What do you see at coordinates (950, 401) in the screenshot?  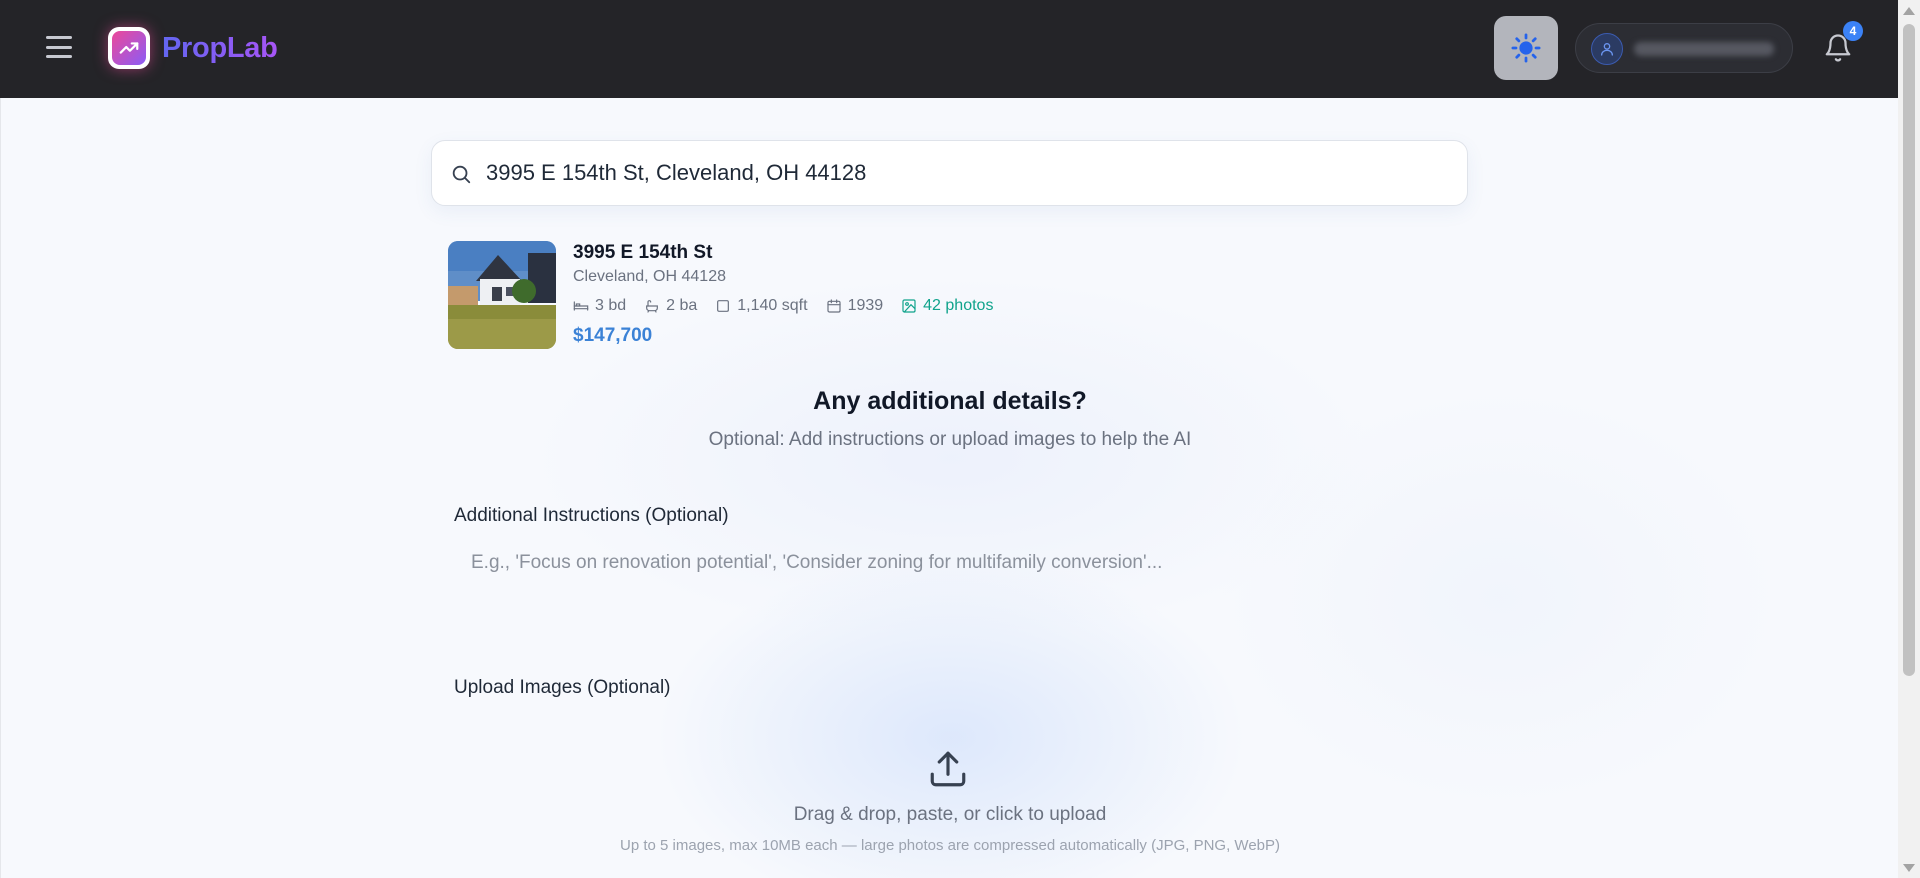 I see `details-heading: Any additional details?` at bounding box center [950, 401].